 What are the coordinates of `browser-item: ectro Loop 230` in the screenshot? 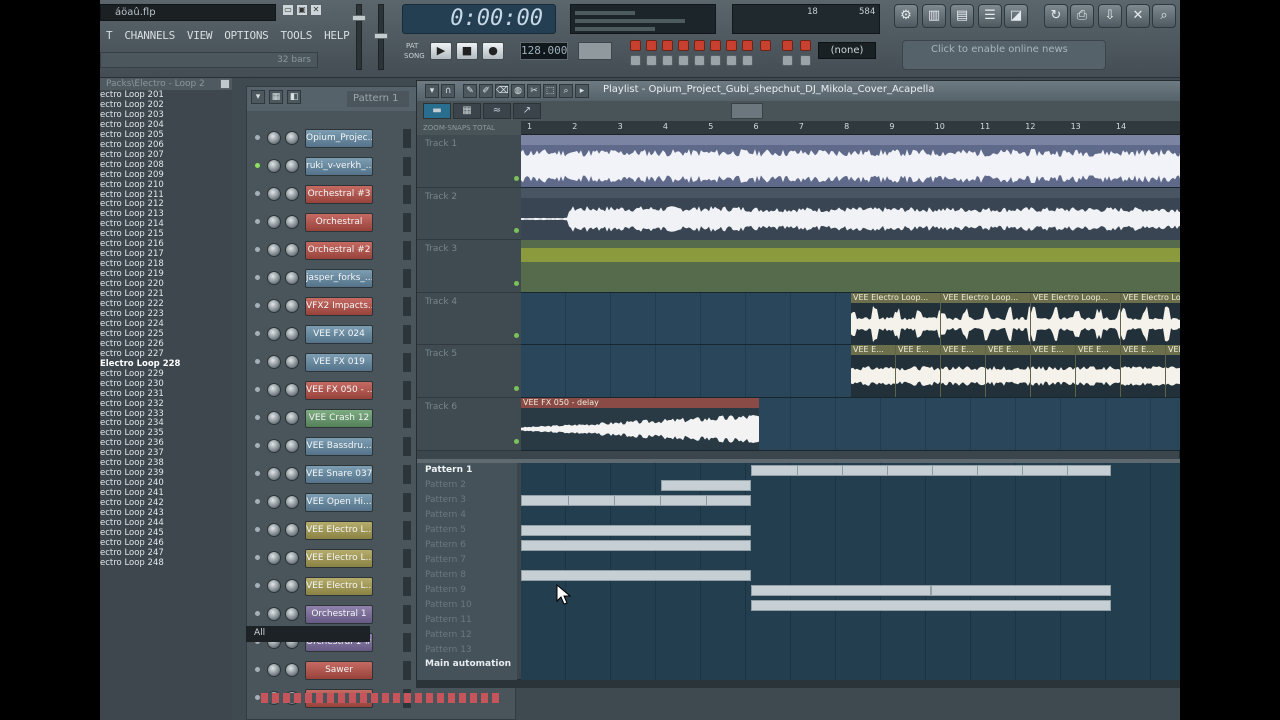 It's located at (166, 384).